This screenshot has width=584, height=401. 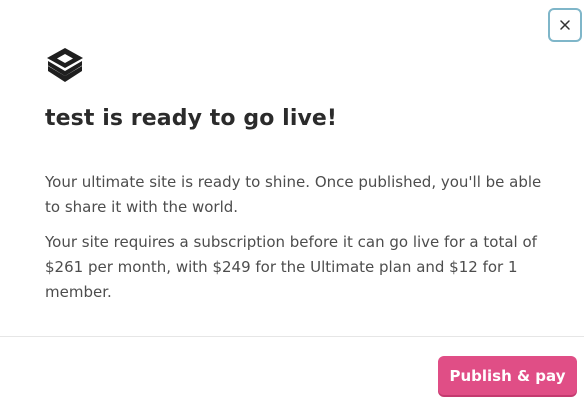 I want to click on layers-stack-icon, so click(x=65, y=65).